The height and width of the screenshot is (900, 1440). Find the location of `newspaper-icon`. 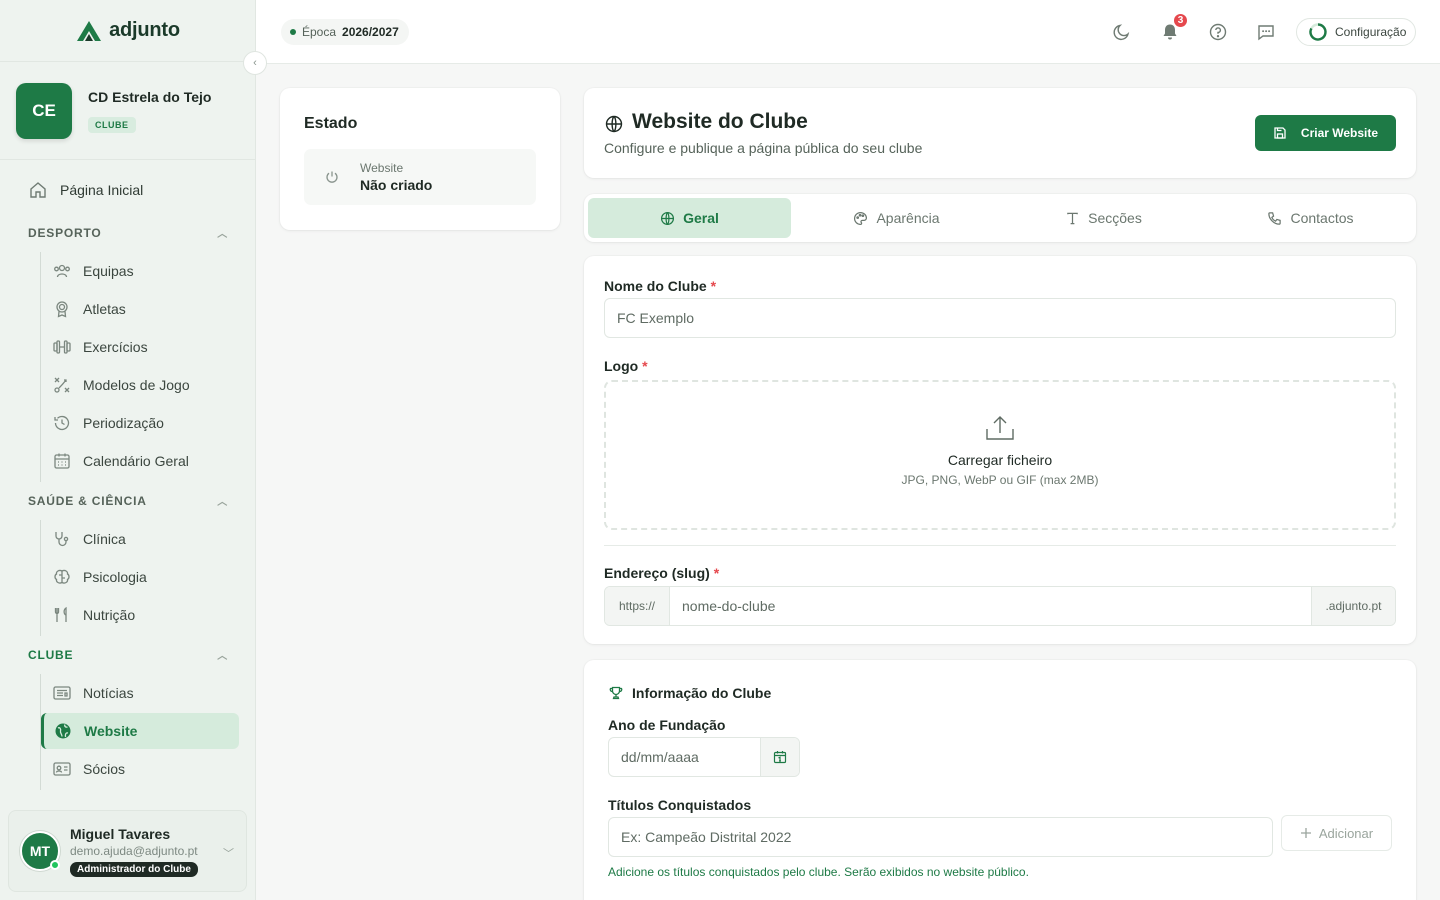

newspaper-icon is located at coordinates (62, 693).